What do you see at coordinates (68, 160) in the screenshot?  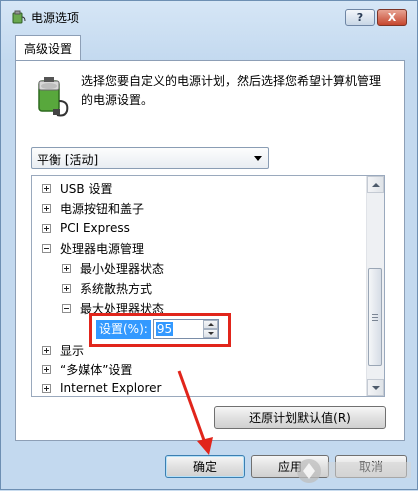 I see `power-plan-value: 平衡 [活动]` at bounding box center [68, 160].